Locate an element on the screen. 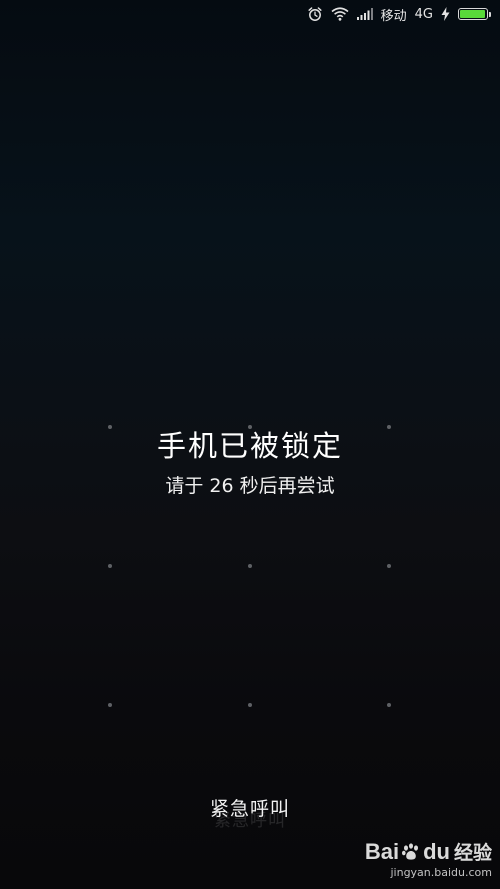 The height and width of the screenshot is (889, 500). baidu-watermark: Bai du 经验 jingyan.baidu.com is located at coordinates (428, 859).